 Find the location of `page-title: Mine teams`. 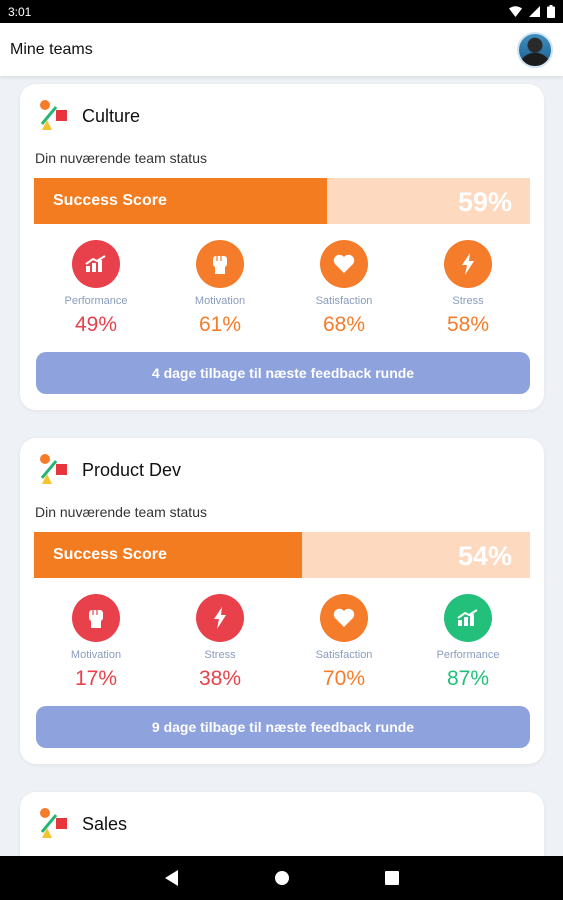

page-title: Mine teams is located at coordinates (51, 49).